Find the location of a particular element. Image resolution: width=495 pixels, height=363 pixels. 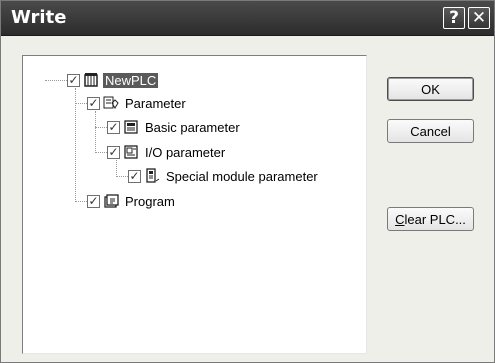

close-icon: ✕ is located at coordinates (479, 18).